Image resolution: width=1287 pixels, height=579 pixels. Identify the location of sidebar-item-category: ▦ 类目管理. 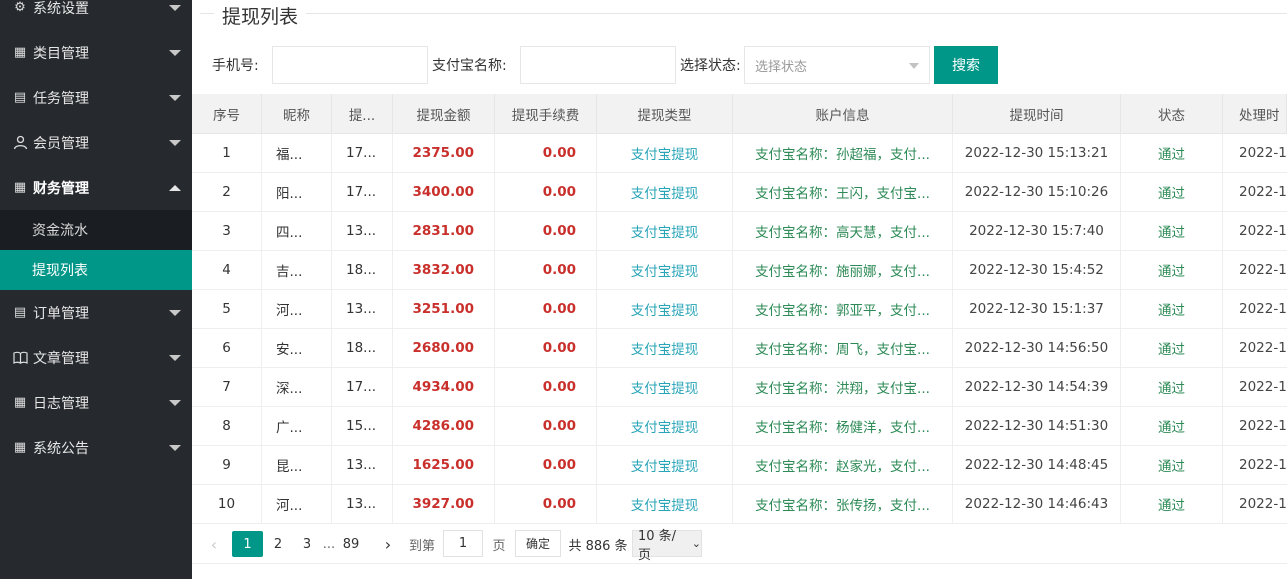
(96, 52).